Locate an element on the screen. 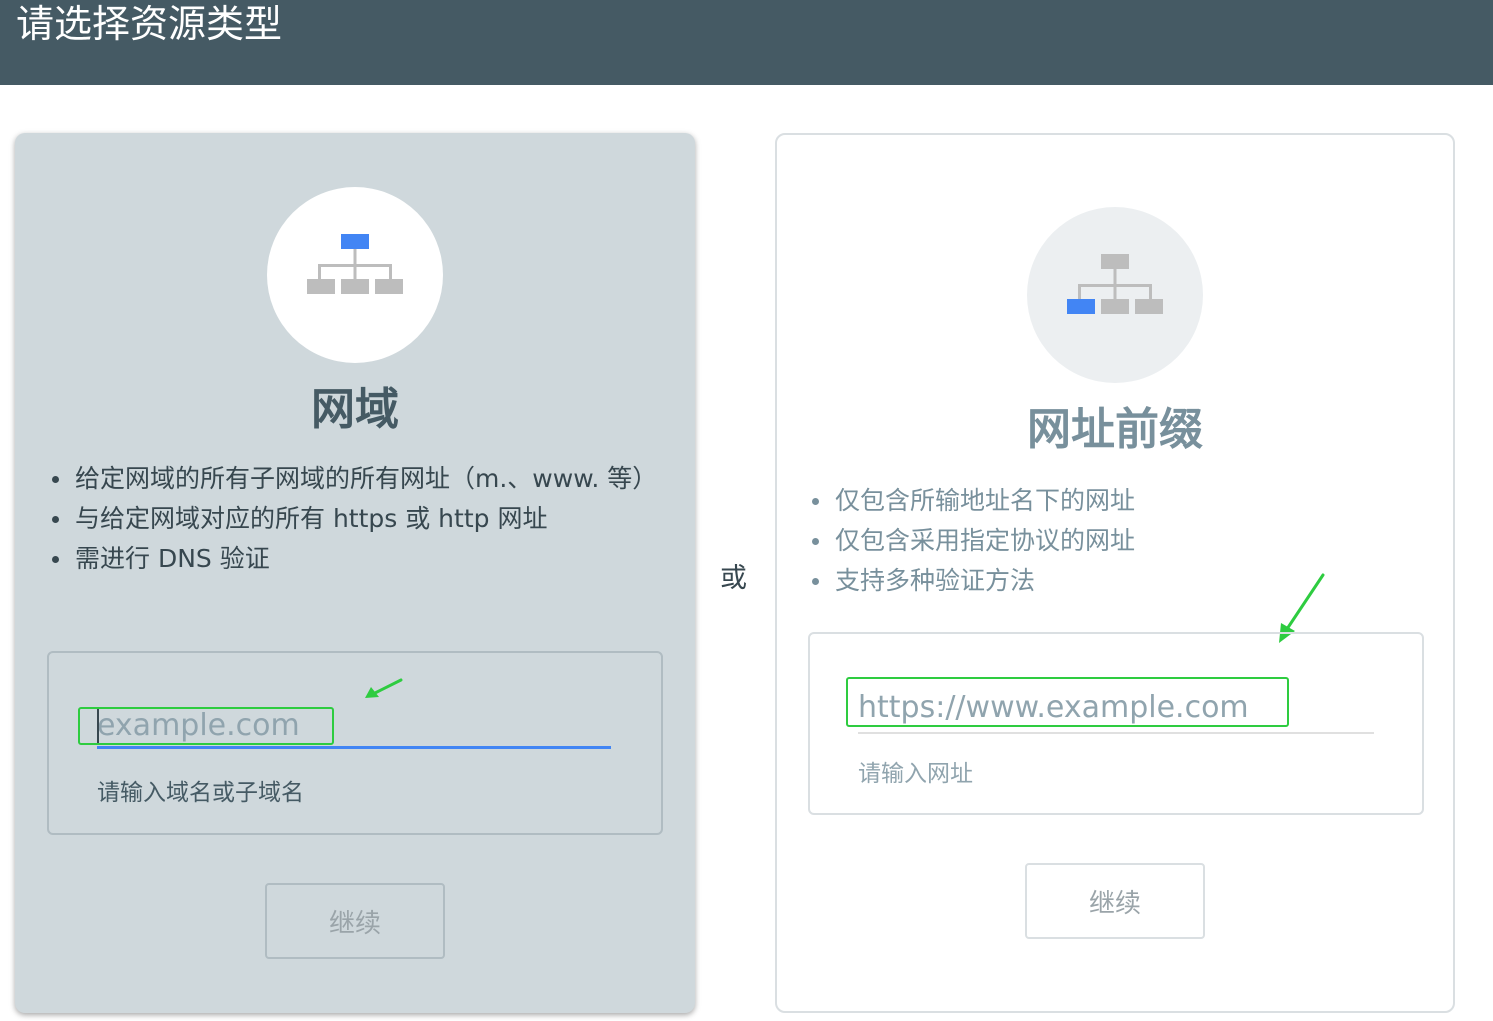 This screenshot has height=1021, width=1493. url-input-hint: 请输入网址 is located at coordinates (915, 774).